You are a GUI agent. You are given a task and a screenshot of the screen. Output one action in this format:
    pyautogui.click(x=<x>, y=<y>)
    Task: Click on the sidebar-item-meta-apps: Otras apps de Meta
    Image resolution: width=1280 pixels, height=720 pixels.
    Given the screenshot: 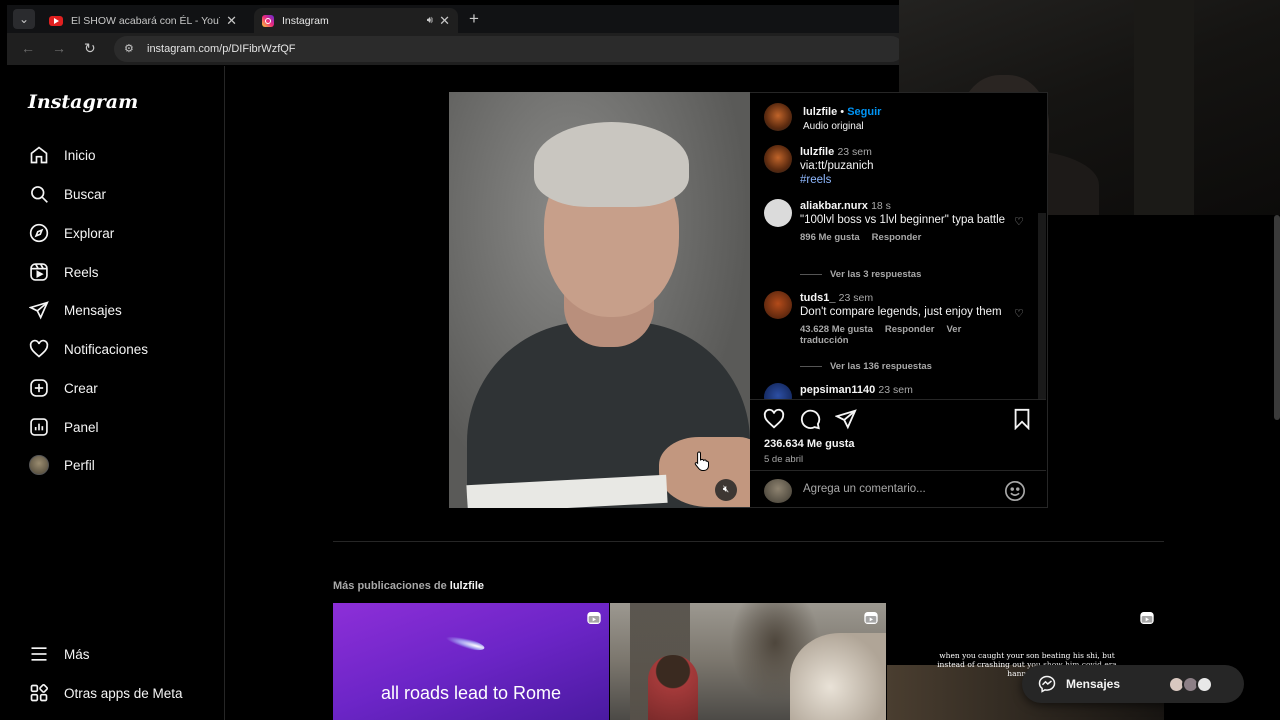 What is the action you would take?
    pyautogui.click(x=105, y=693)
    